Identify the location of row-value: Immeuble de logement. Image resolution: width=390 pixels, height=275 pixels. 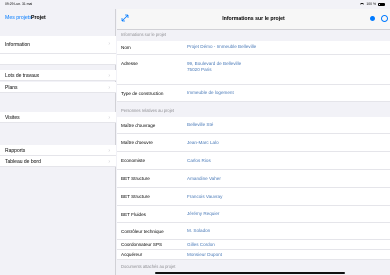
(210, 93).